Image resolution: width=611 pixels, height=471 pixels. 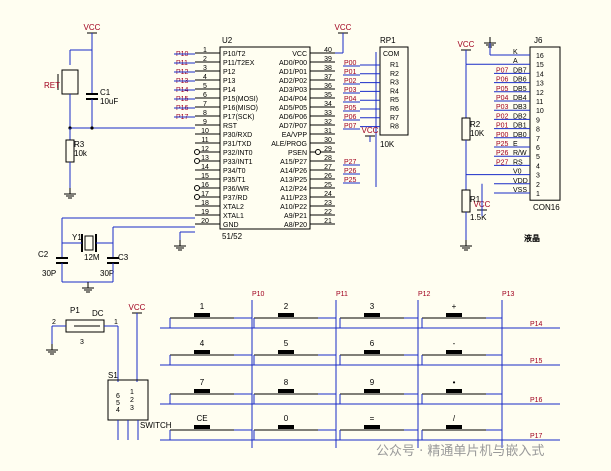 I want to click on net-label: P27, so click(x=502, y=162).